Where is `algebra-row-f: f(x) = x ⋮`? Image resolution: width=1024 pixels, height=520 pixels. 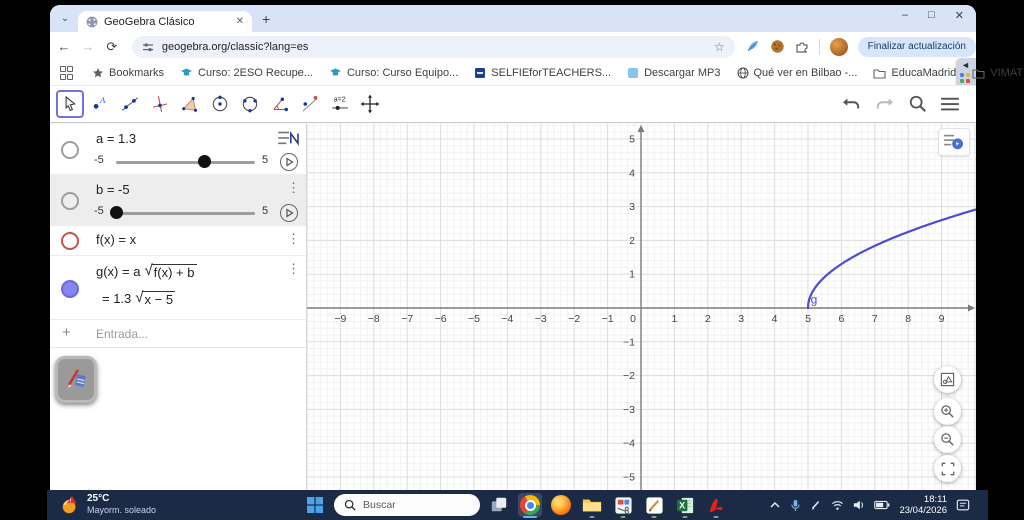 algebra-row-f: f(x) = x ⋮ is located at coordinates (178, 241).